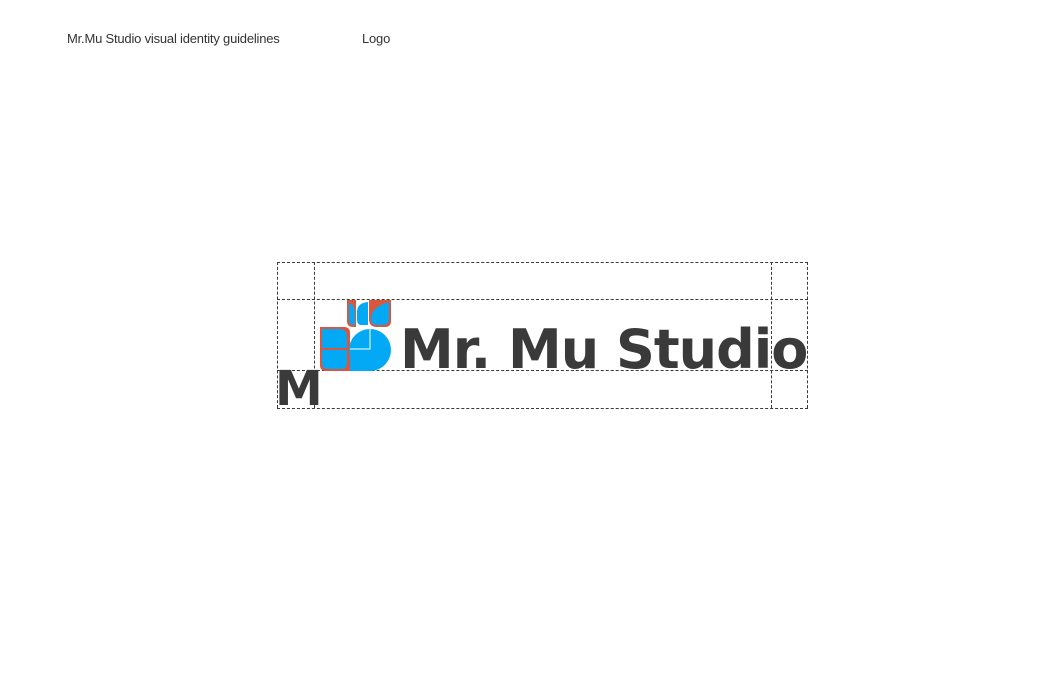 The width and height of the screenshot is (1061, 691). What do you see at coordinates (542, 262) in the screenshot?
I see `guide-top` at bounding box center [542, 262].